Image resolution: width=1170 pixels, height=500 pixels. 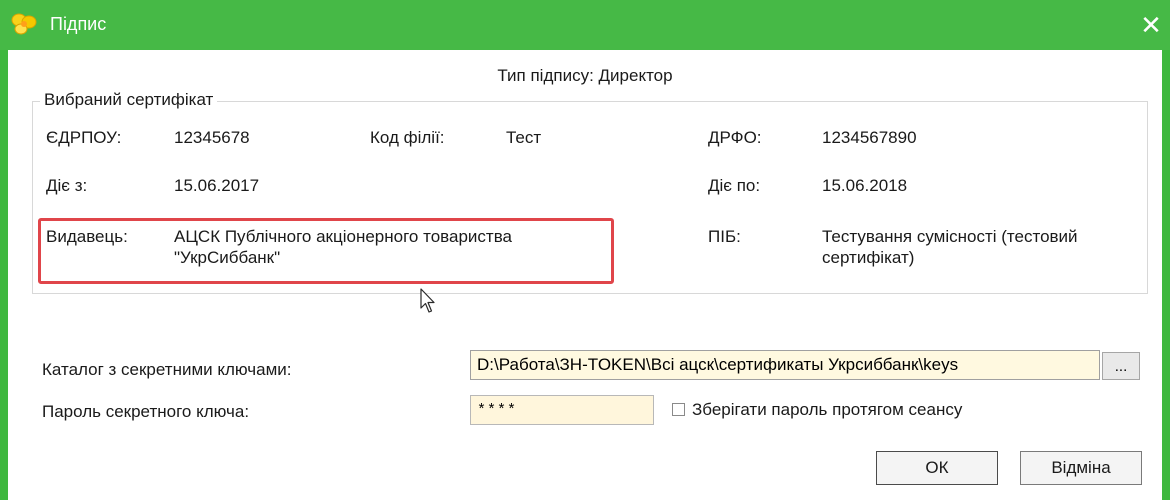 I want to click on signature-type: Тип підпису: Директор, so click(x=585, y=76).